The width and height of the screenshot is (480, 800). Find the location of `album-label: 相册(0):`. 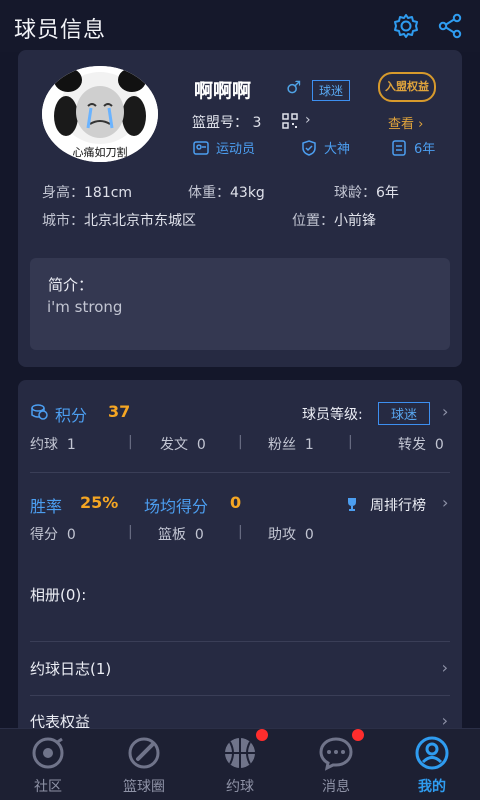

album-label: 相册(0): is located at coordinates (58, 595).